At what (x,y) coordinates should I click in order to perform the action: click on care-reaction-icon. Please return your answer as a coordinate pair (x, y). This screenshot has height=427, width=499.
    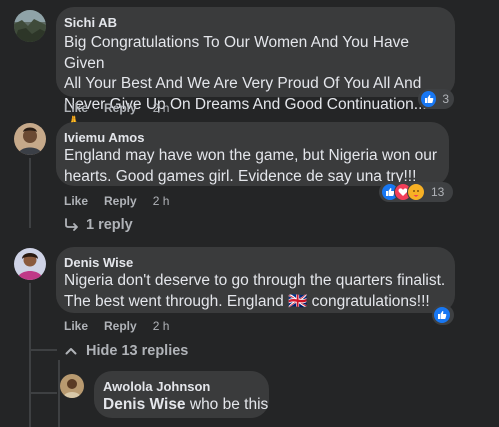
    Looking at the image, I should click on (416, 192).